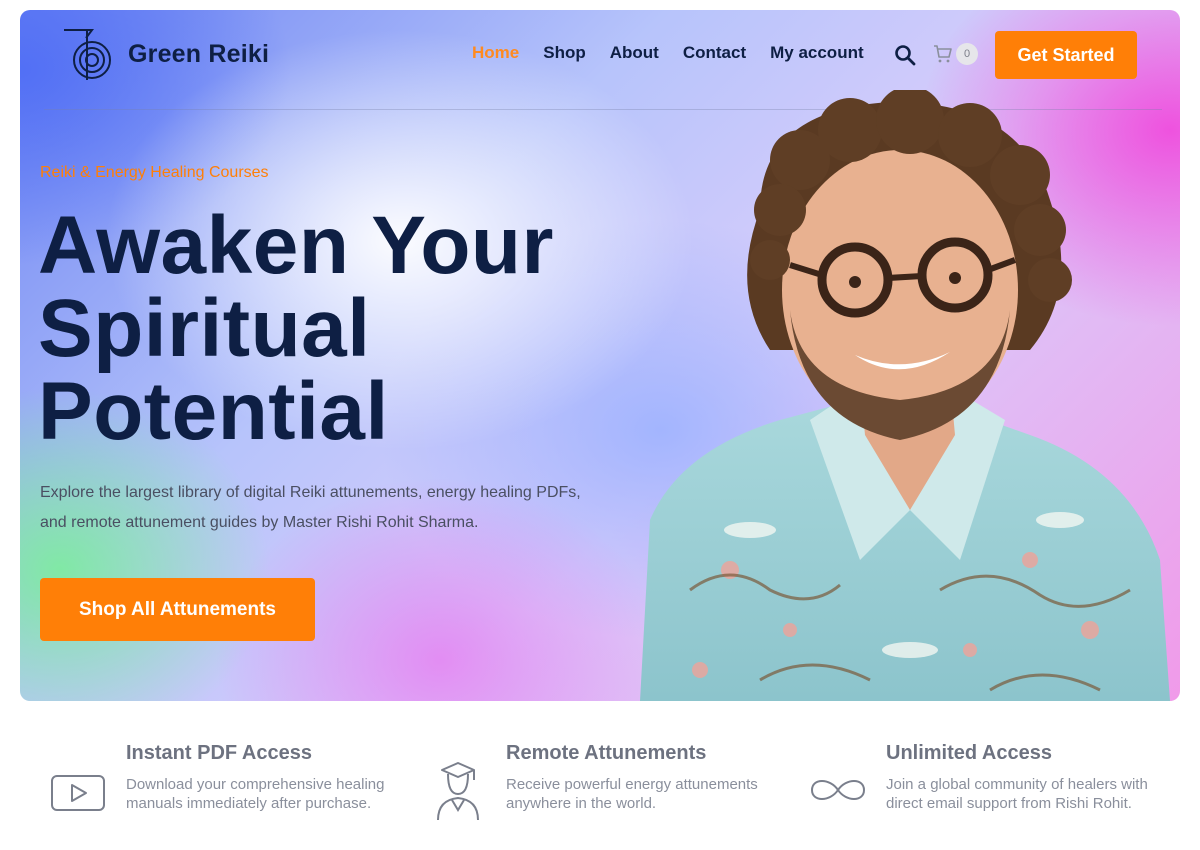  I want to click on shop-all-attunements-button: Shop All Attunements, so click(177, 609).